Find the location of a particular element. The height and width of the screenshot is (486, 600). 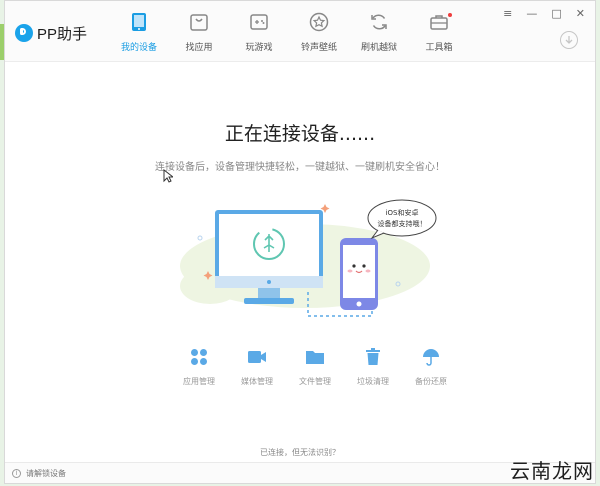

menu-button: ≡ is located at coordinates (507, 13).